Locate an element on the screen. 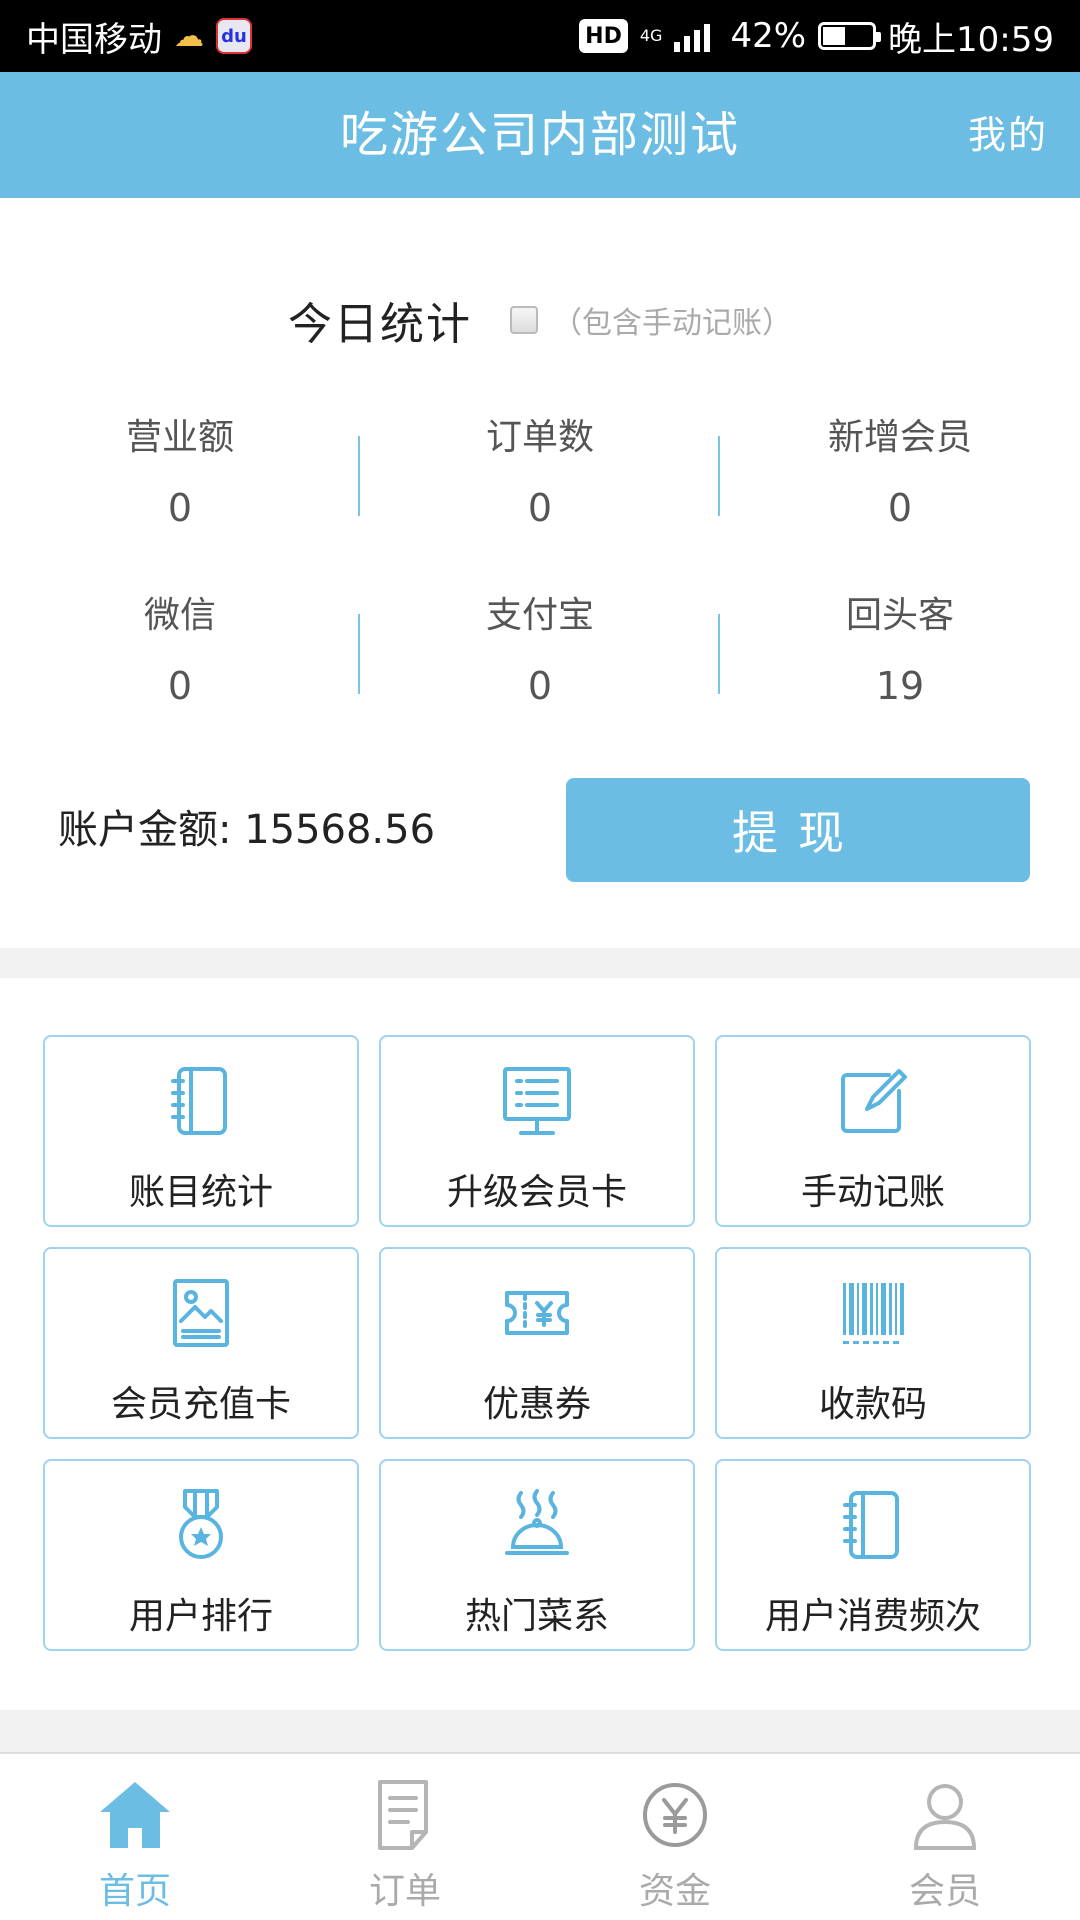 The width and height of the screenshot is (1080, 1920). tile-popular-cuisine: 热门菜系 is located at coordinates (537, 1555).